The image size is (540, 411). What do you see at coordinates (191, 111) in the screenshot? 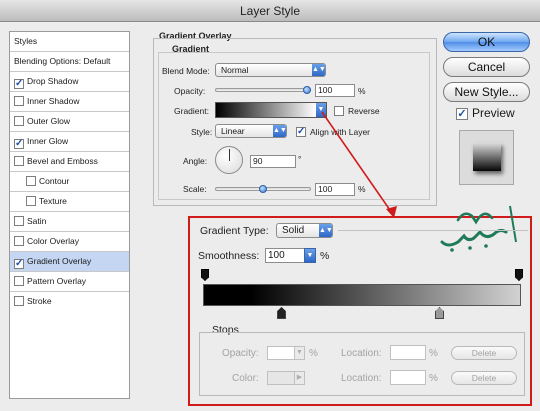
I see `gradient-label: Gradient:` at bounding box center [191, 111].